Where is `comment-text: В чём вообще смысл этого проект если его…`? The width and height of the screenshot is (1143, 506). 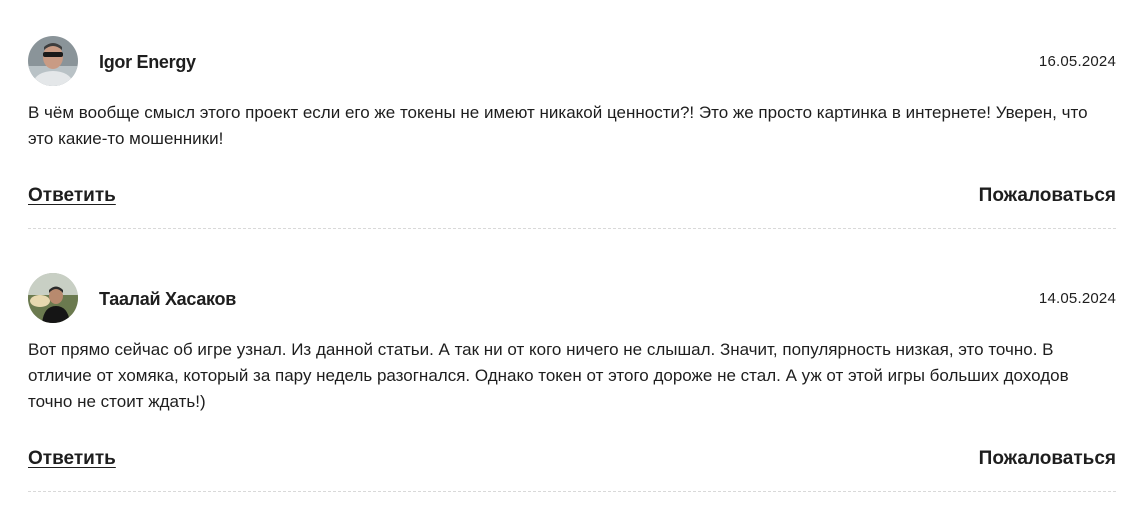 comment-text: В чём вообще смысл этого проект если его… is located at coordinates (558, 125).